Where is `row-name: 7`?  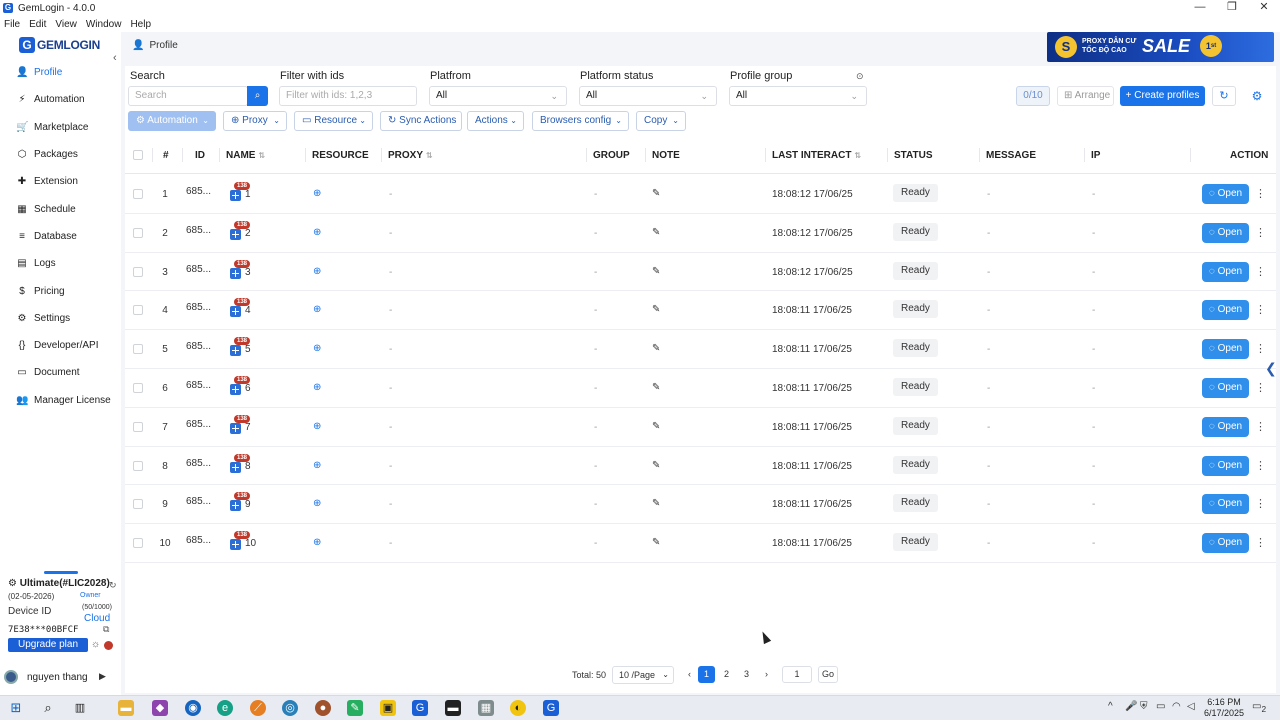
row-name: 7 is located at coordinates (248, 427).